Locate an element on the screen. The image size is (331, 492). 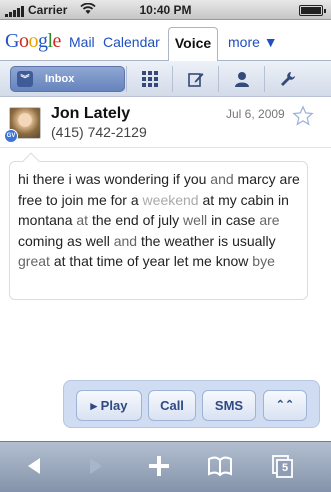
battery-icon is located at coordinates (312, 10).